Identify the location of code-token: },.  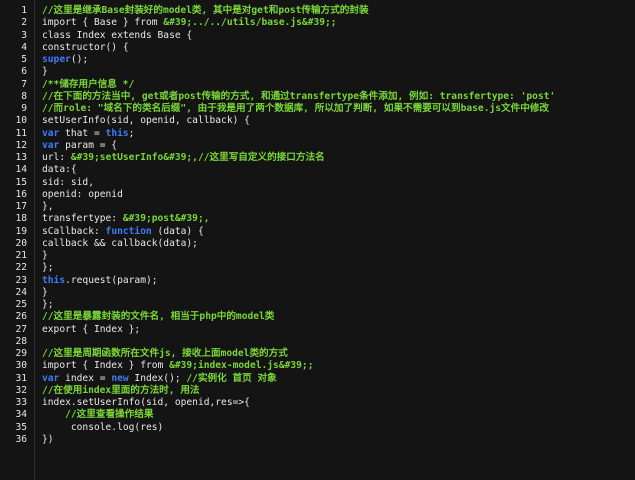
(48, 206).